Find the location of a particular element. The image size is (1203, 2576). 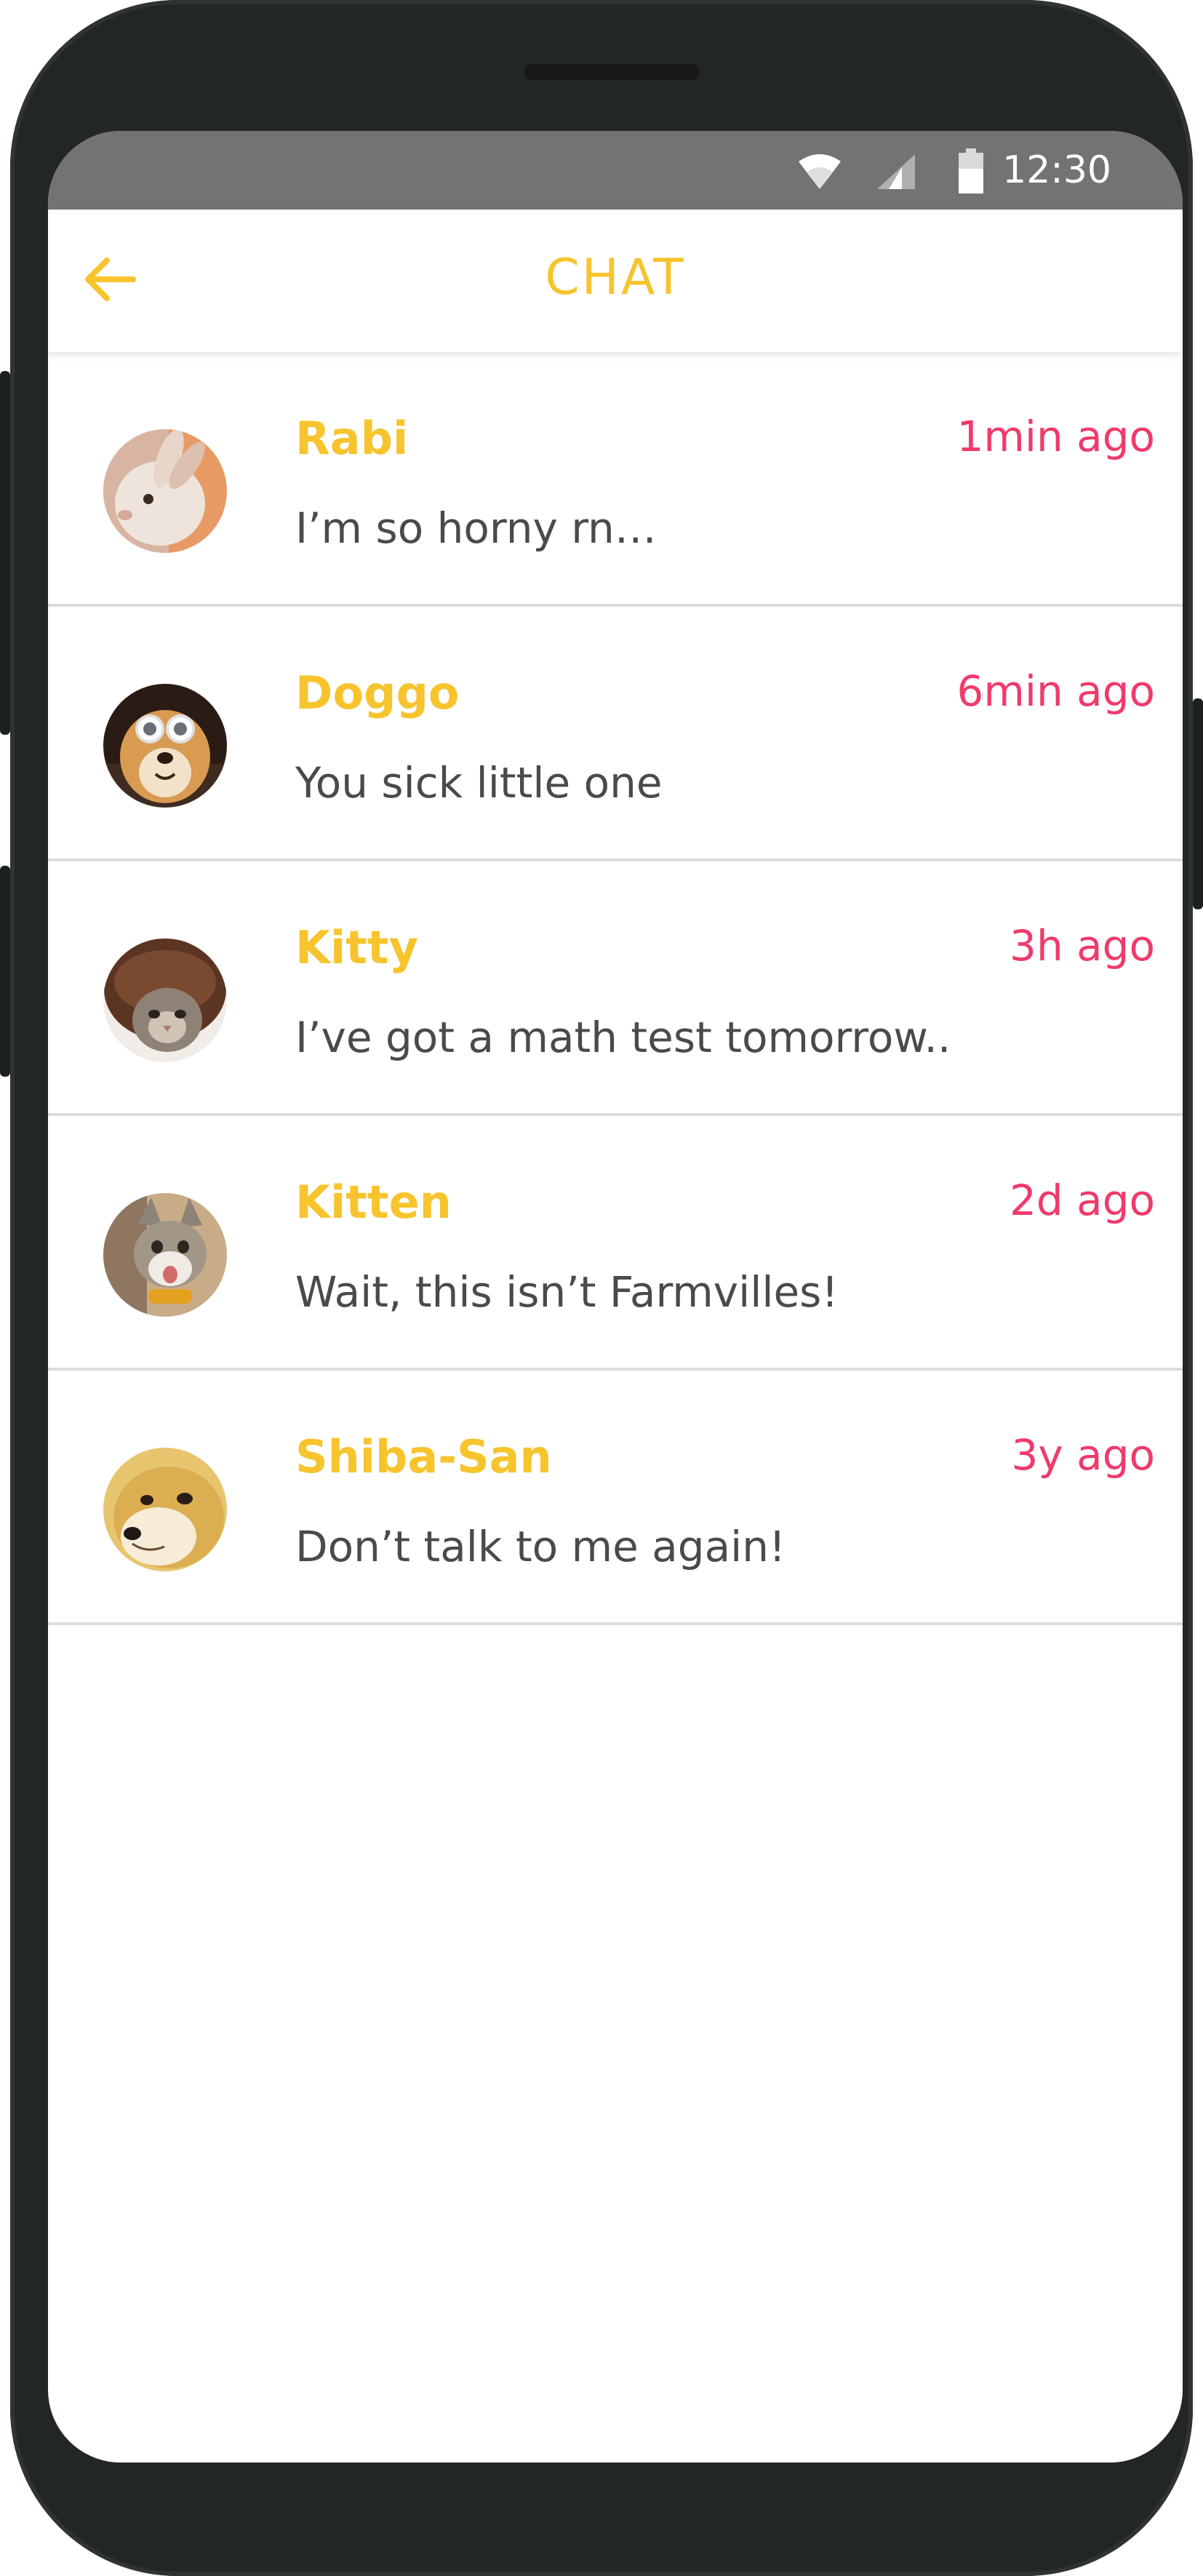

volume-button is located at coordinates (5, 553).